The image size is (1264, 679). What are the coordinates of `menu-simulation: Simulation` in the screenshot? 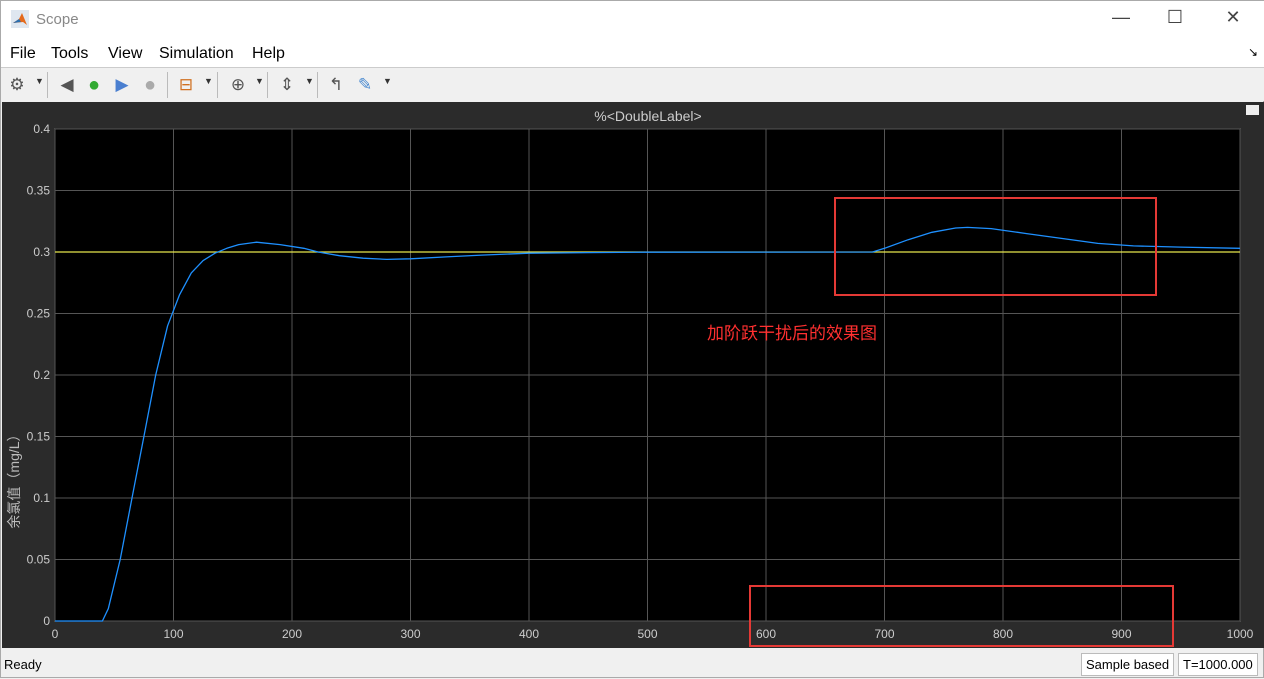 It's located at (196, 54).